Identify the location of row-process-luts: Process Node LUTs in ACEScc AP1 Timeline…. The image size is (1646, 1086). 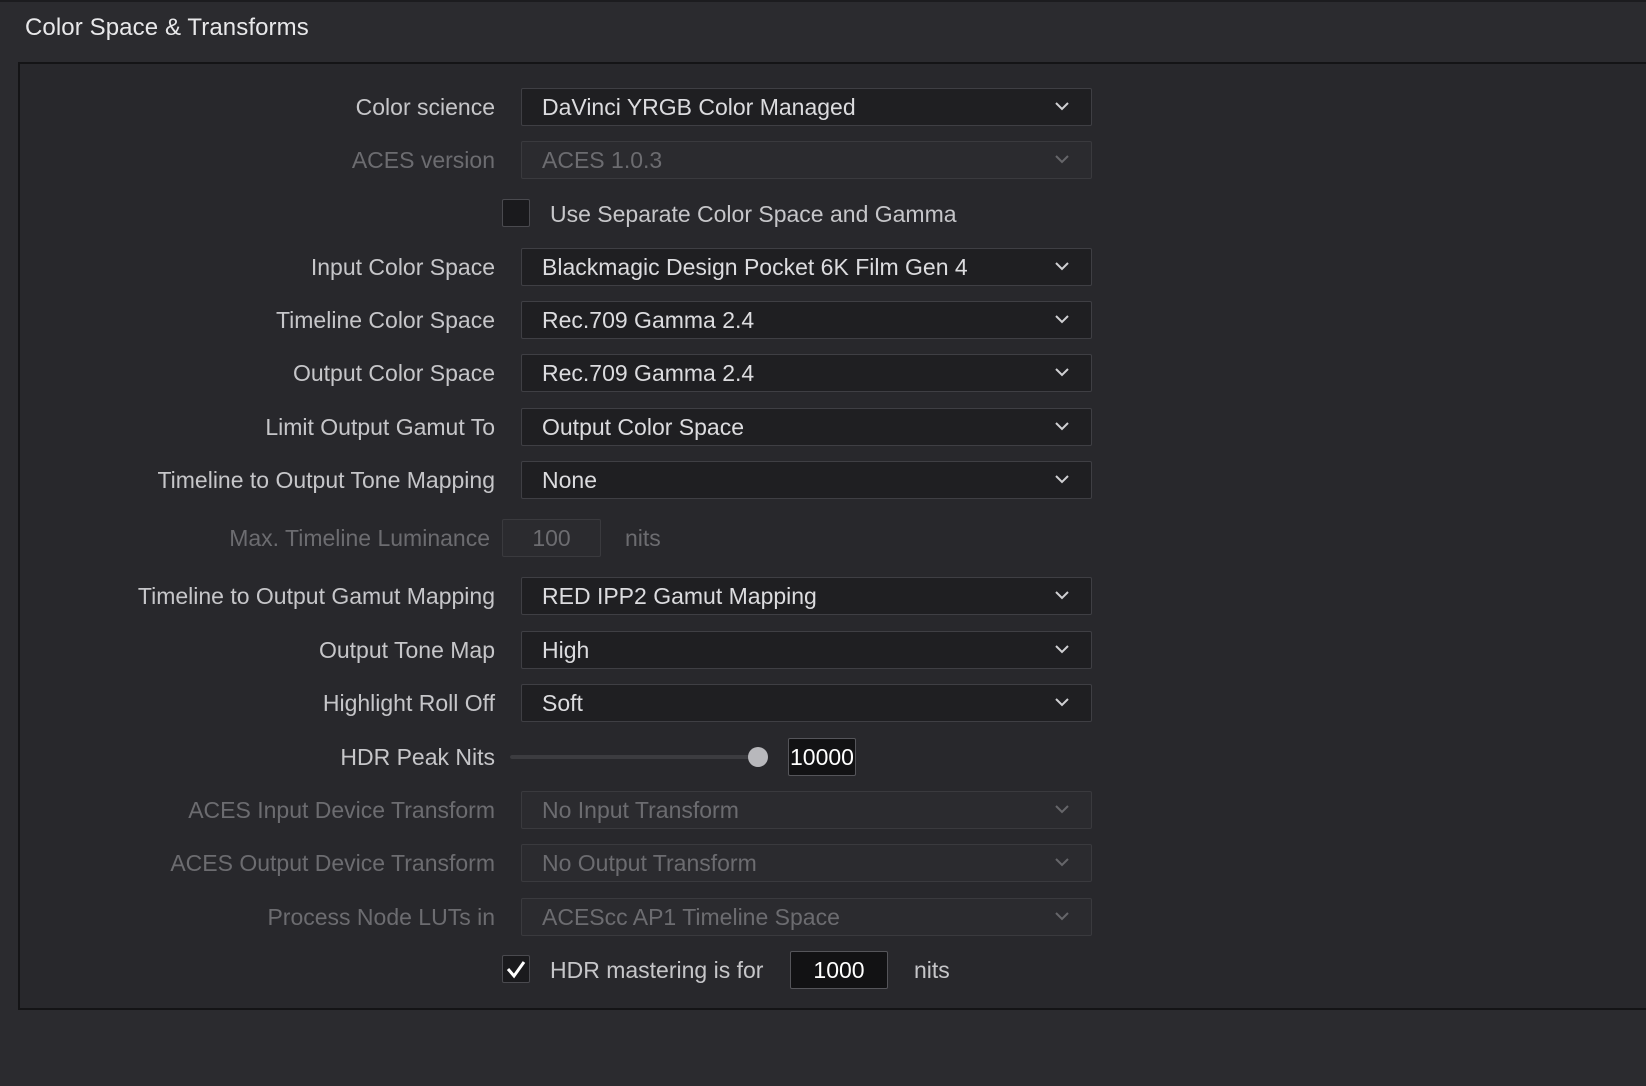
(833, 917).